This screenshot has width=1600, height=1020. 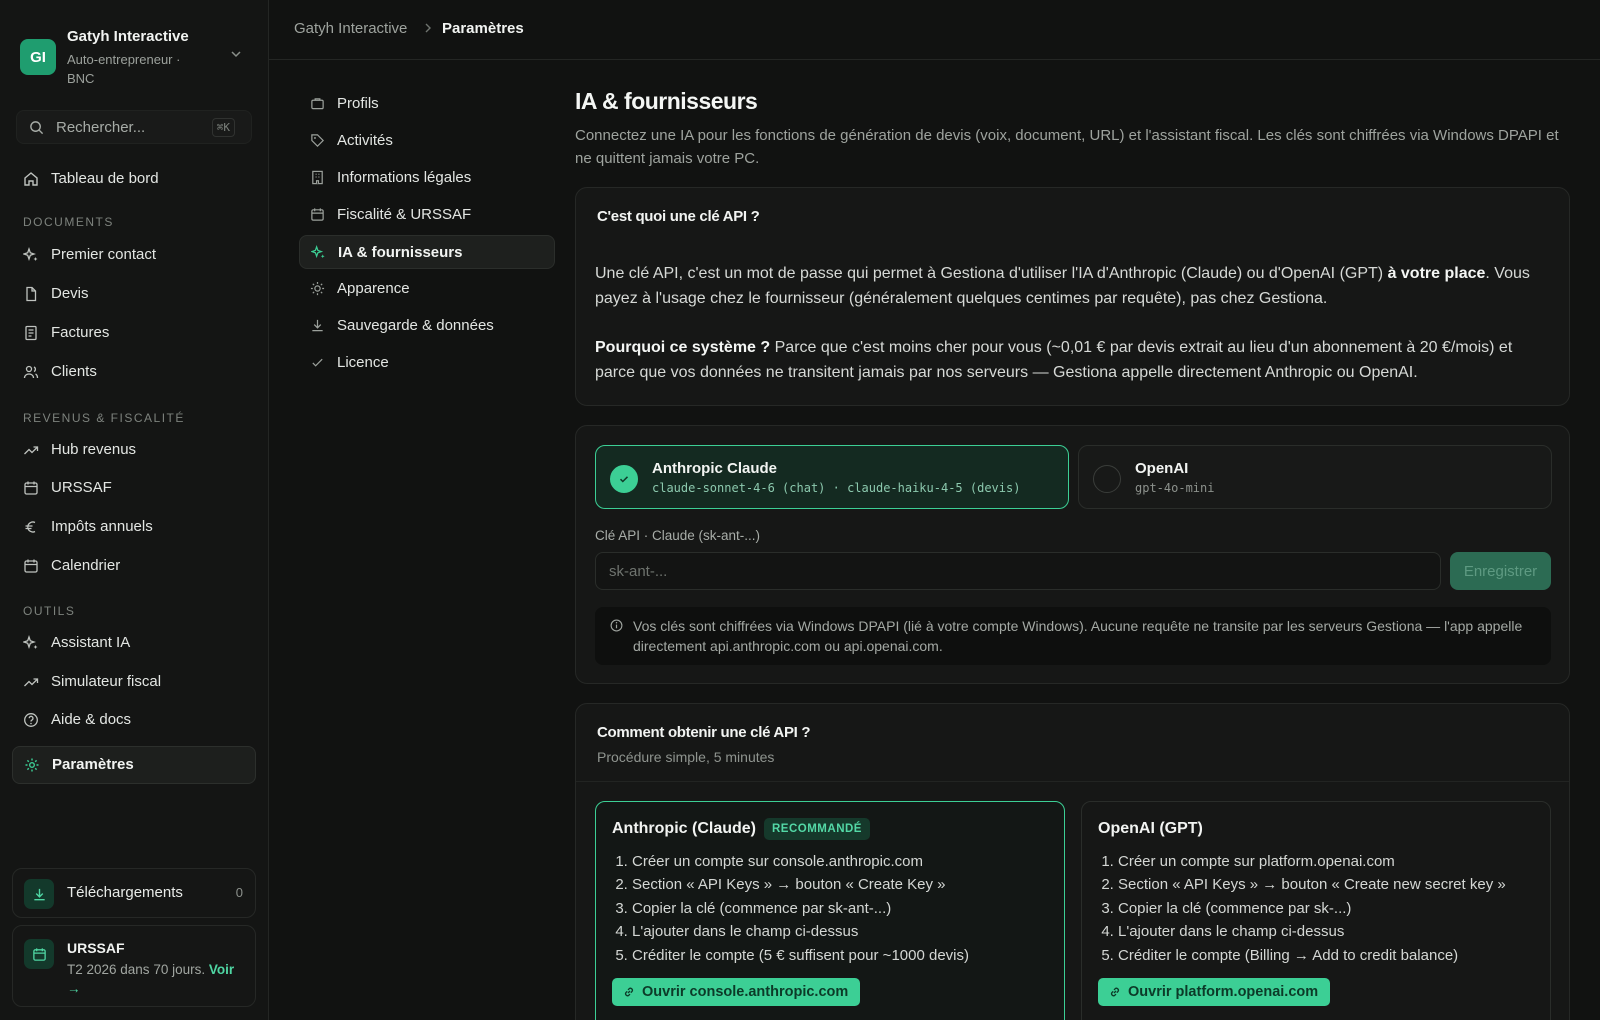 What do you see at coordinates (134, 372) in the screenshot?
I see `sidebar-item-clients: Clients` at bounding box center [134, 372].